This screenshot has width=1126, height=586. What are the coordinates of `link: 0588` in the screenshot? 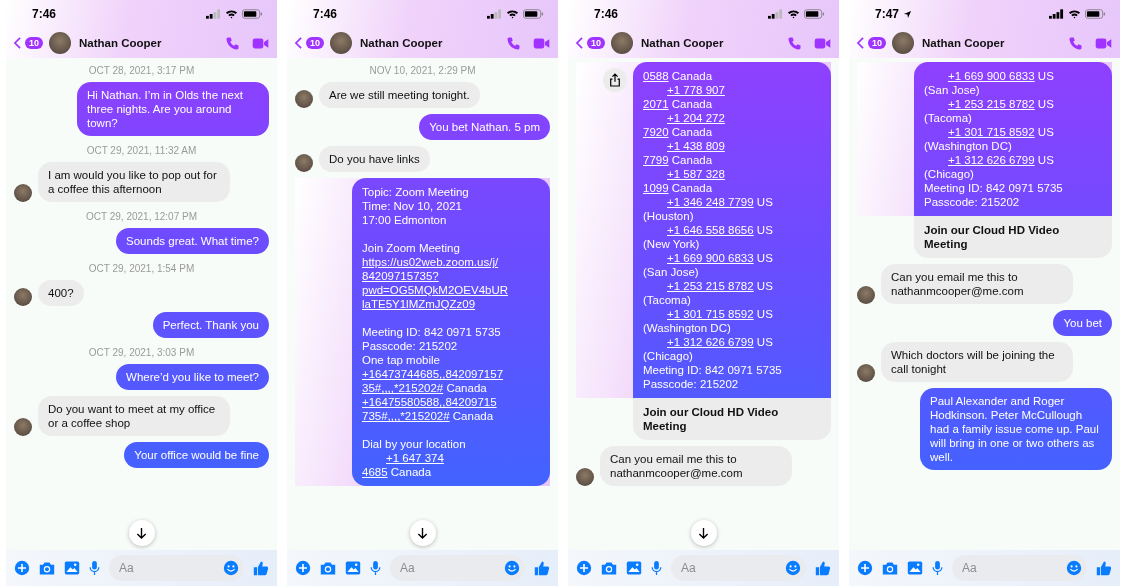 It's located at (656, 76).